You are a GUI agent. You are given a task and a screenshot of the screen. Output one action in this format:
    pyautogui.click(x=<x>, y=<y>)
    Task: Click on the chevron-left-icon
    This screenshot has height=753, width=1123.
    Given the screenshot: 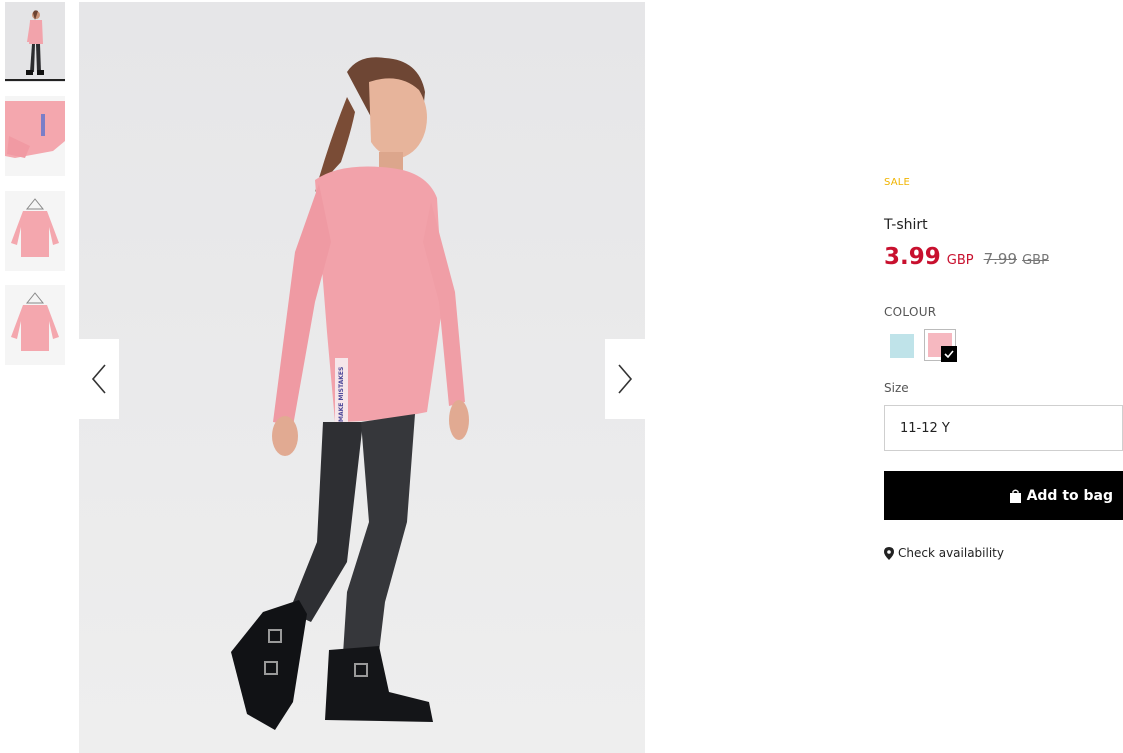 What is the action you would take?
    pyautogui.click(x=98, y=379)
    